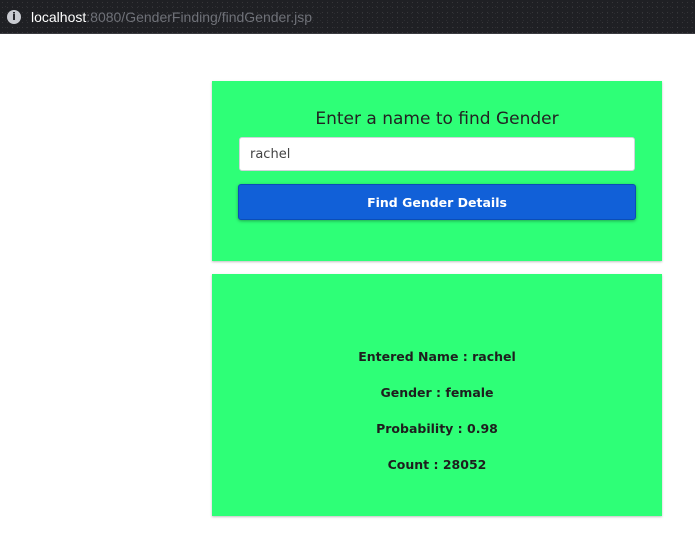 The image size is (695, 538). What do you see at coordinates (437, 119) in the screenshot?
I see `form-title: Enter a name to find Gender` at bounding box center [437, 119].